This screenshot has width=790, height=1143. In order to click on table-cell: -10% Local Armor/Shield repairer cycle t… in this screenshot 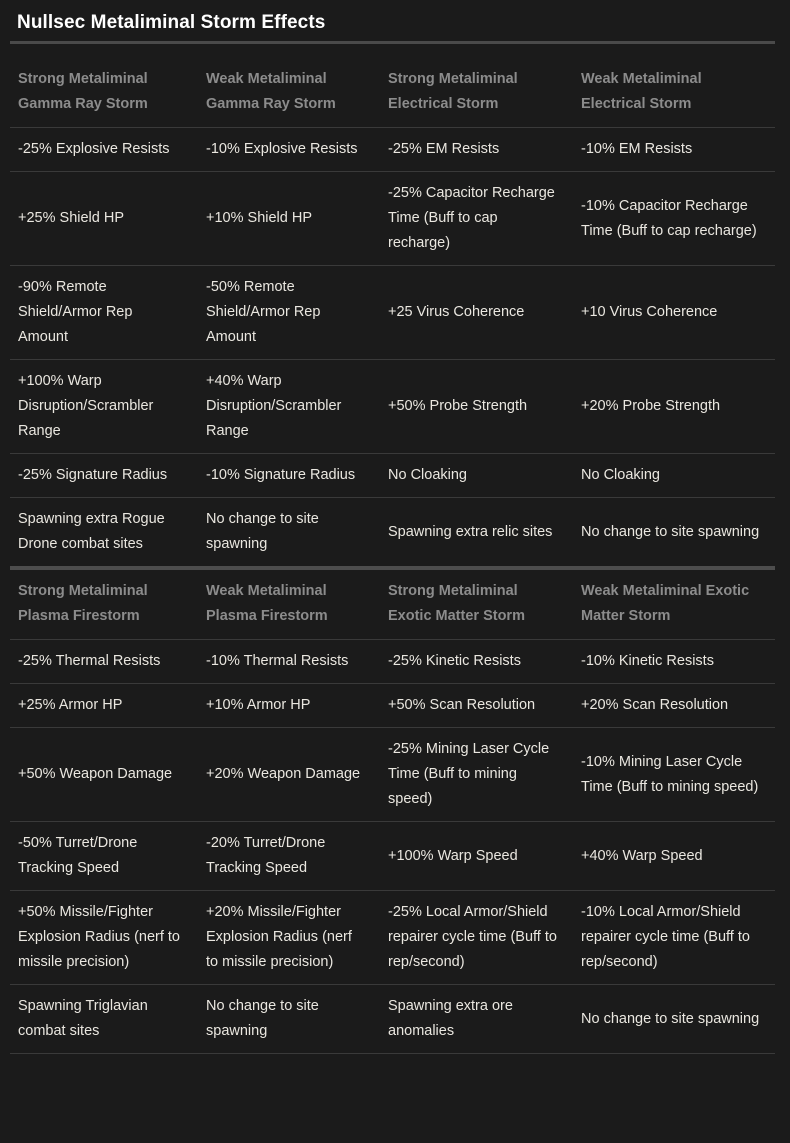, I will do `click(674, 937)`.